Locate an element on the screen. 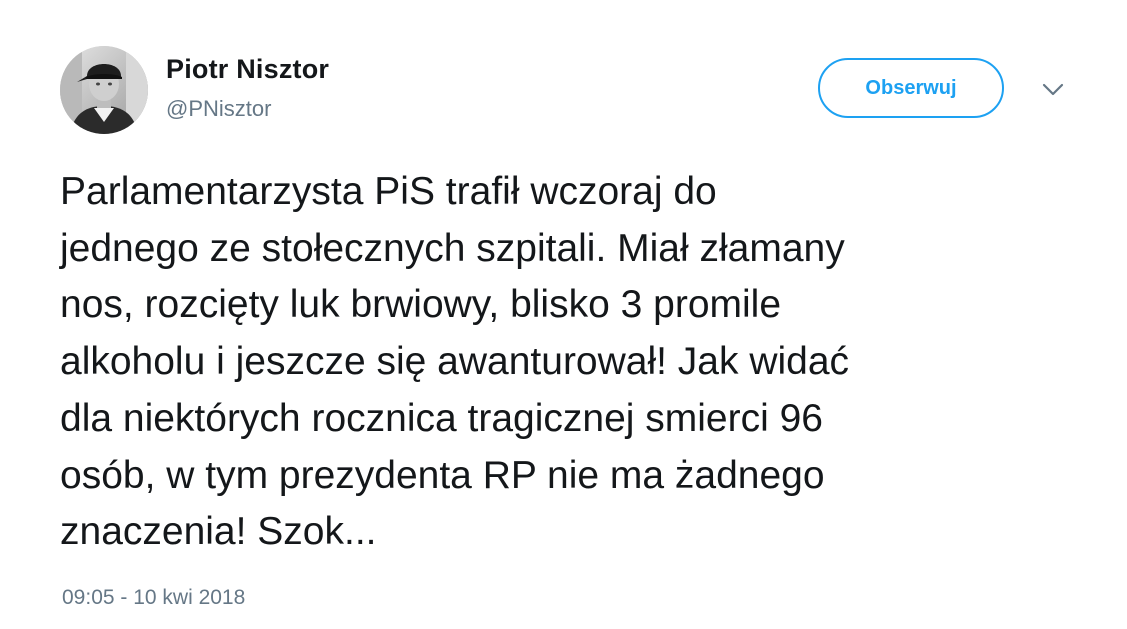  avatar-image is located at coordinates (104, 90).